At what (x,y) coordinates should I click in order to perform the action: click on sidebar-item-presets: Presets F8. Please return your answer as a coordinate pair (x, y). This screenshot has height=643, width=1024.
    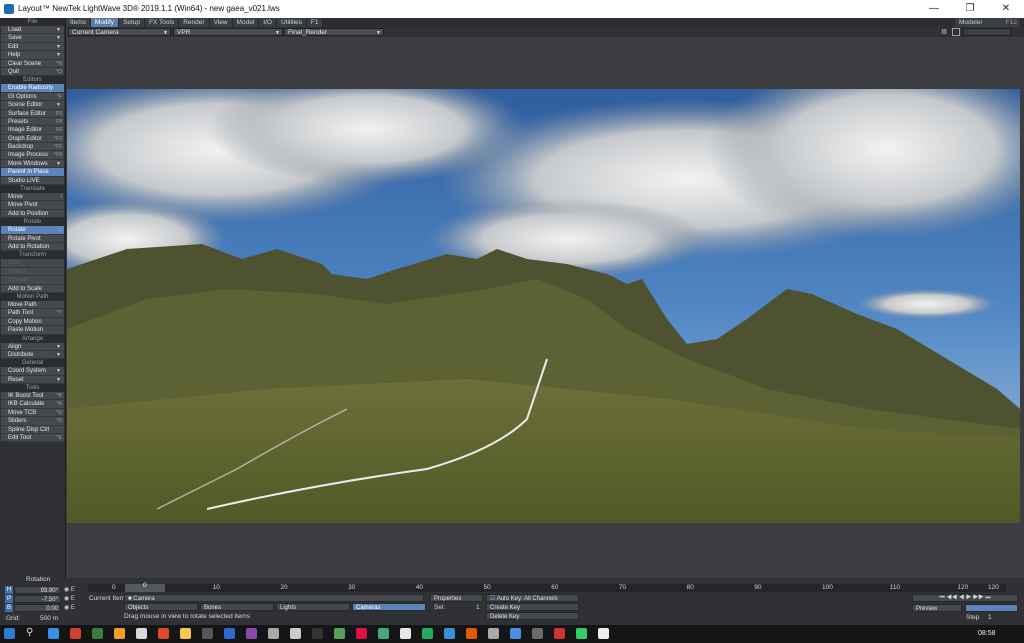
    Looking at the image, I should click on (32, 122).